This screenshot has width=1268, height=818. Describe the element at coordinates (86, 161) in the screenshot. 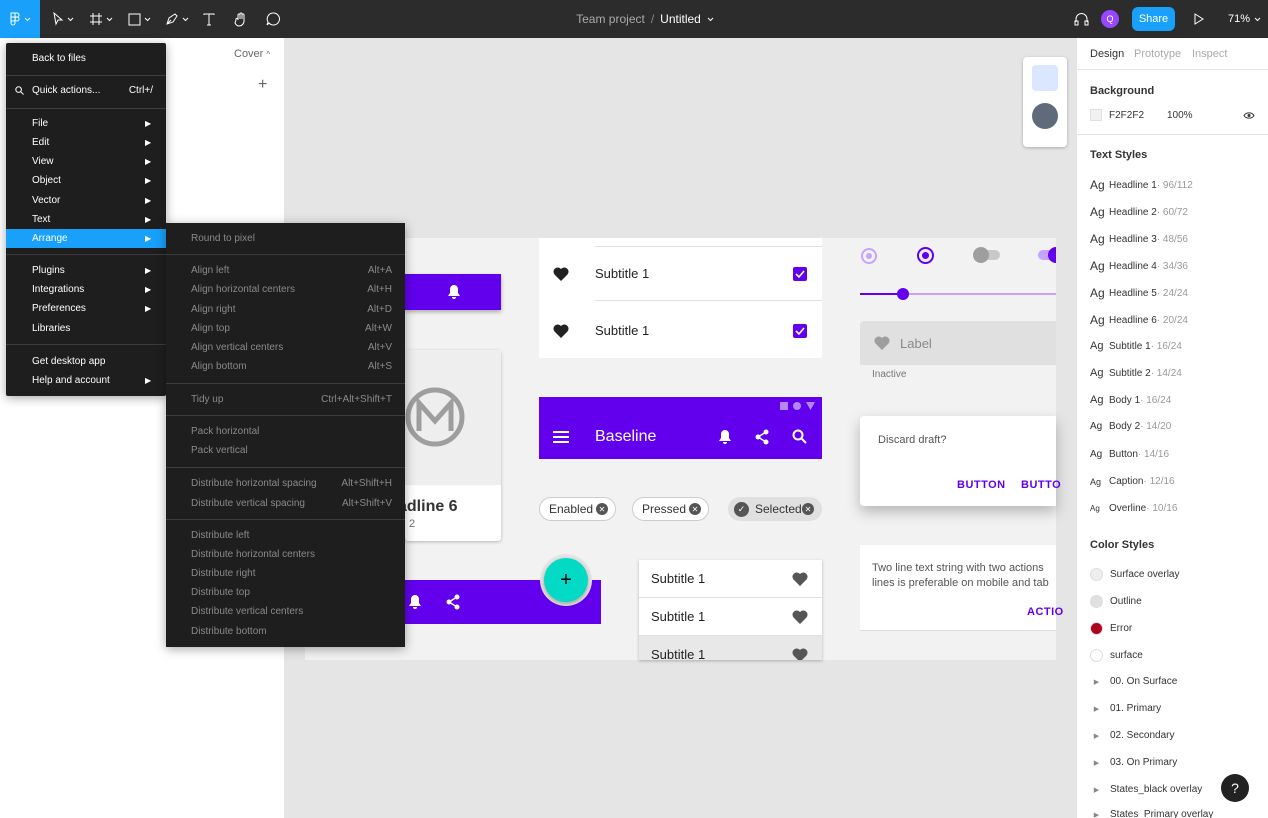

I see `menu-item-view: View ▶` at that location.